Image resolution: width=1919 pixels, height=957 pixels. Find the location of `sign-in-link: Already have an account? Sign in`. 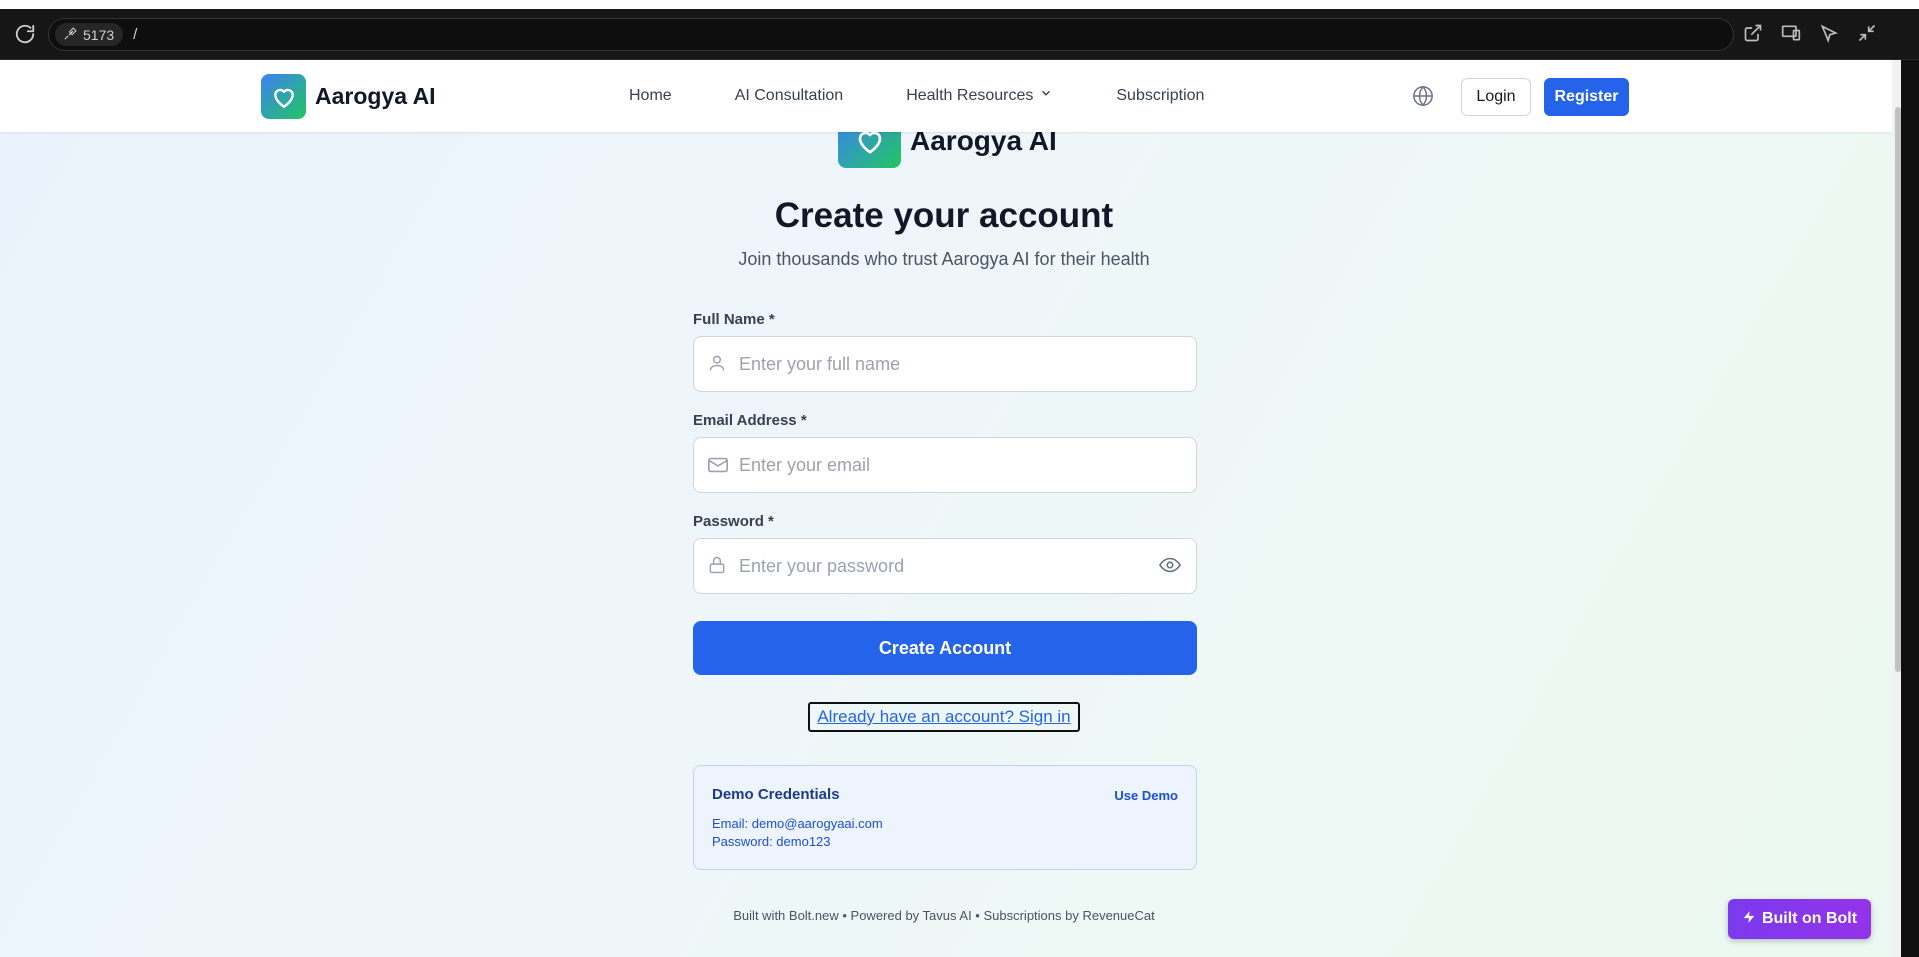

sign-in-link: Already have an account? Sign in is located at coordinates (944, 717).